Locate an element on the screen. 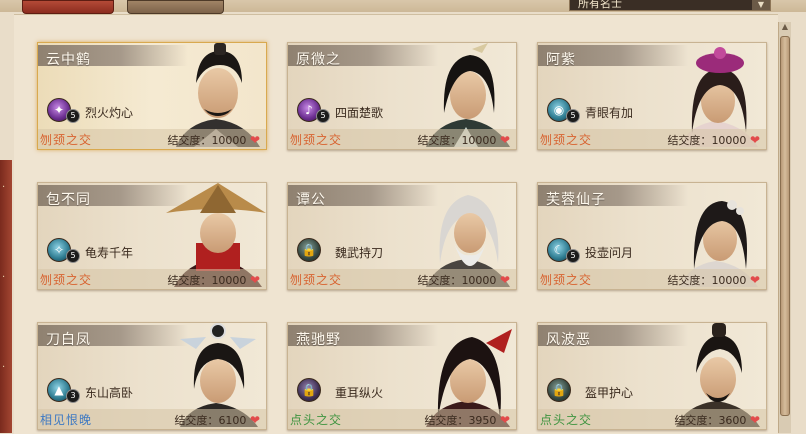 The height and width of the screenshot is (434, 806). skill-name: 投壶问月 is located at coordinates (609, 253).